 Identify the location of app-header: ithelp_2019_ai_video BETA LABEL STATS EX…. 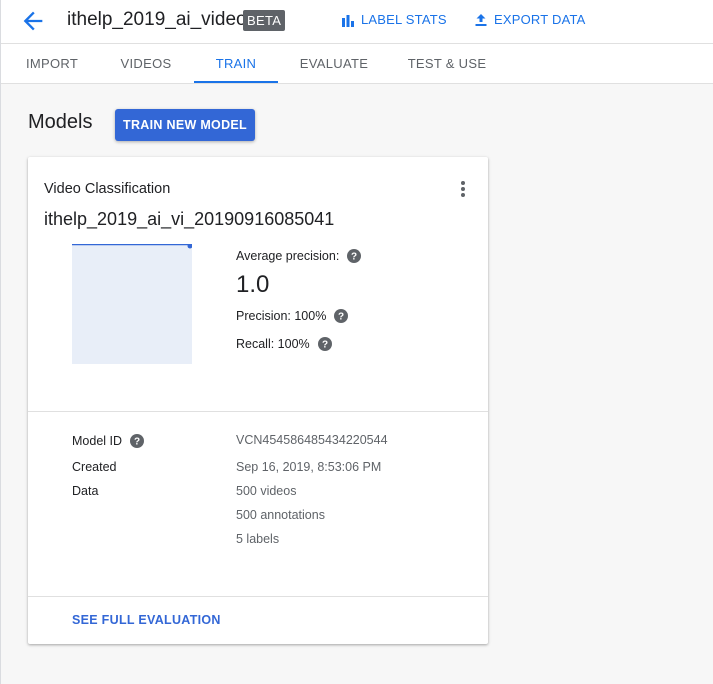
(357, 22).